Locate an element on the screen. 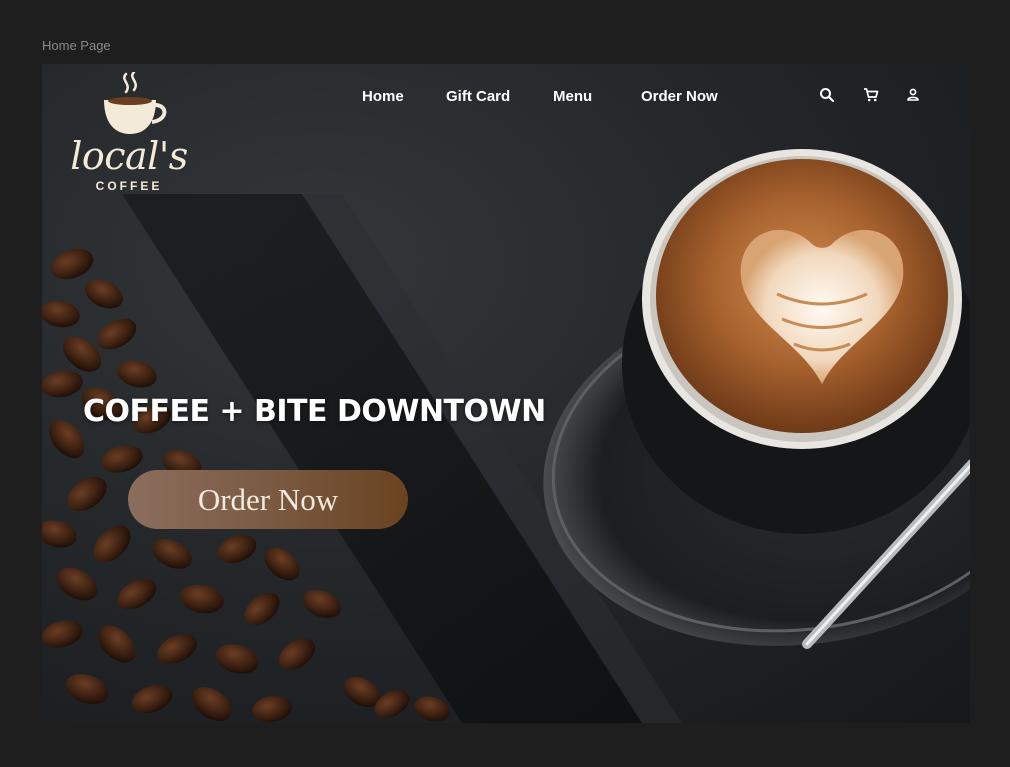  search-icon is located at coordinates (827, 95).